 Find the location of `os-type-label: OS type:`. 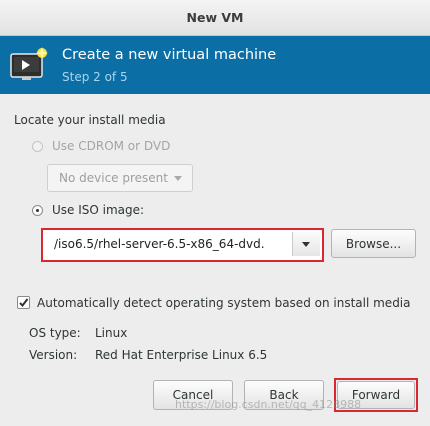

os-type-label: OS type: is located at coordinates (55, 333).